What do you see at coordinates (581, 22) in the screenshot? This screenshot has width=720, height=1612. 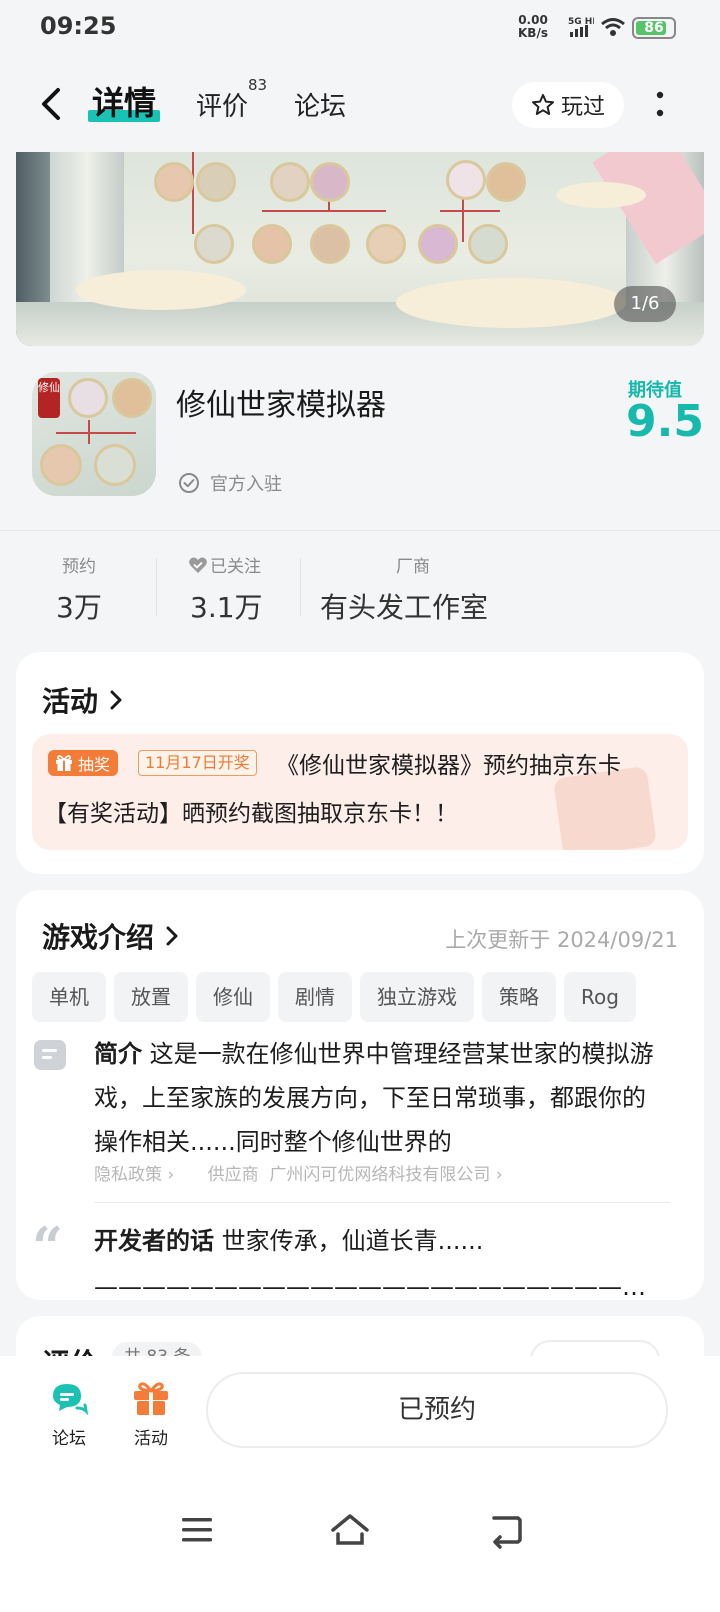 I see `network-type: 5G HD` at bounding box center [581, 22].